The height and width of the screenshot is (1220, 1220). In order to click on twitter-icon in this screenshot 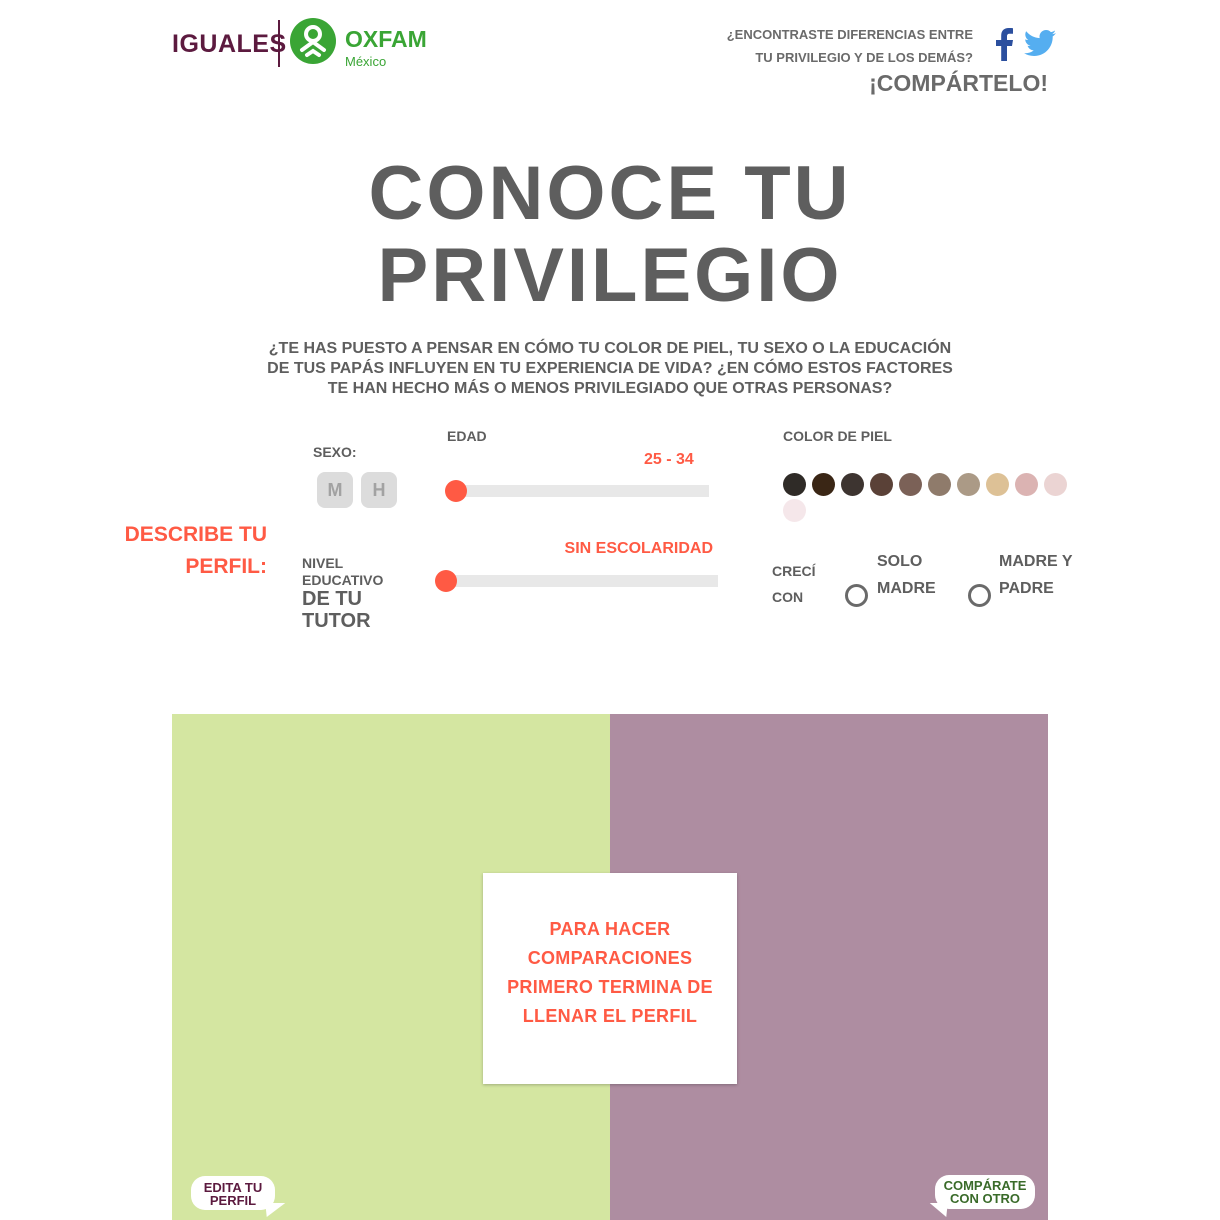, I will do `click(1040, 43)`.